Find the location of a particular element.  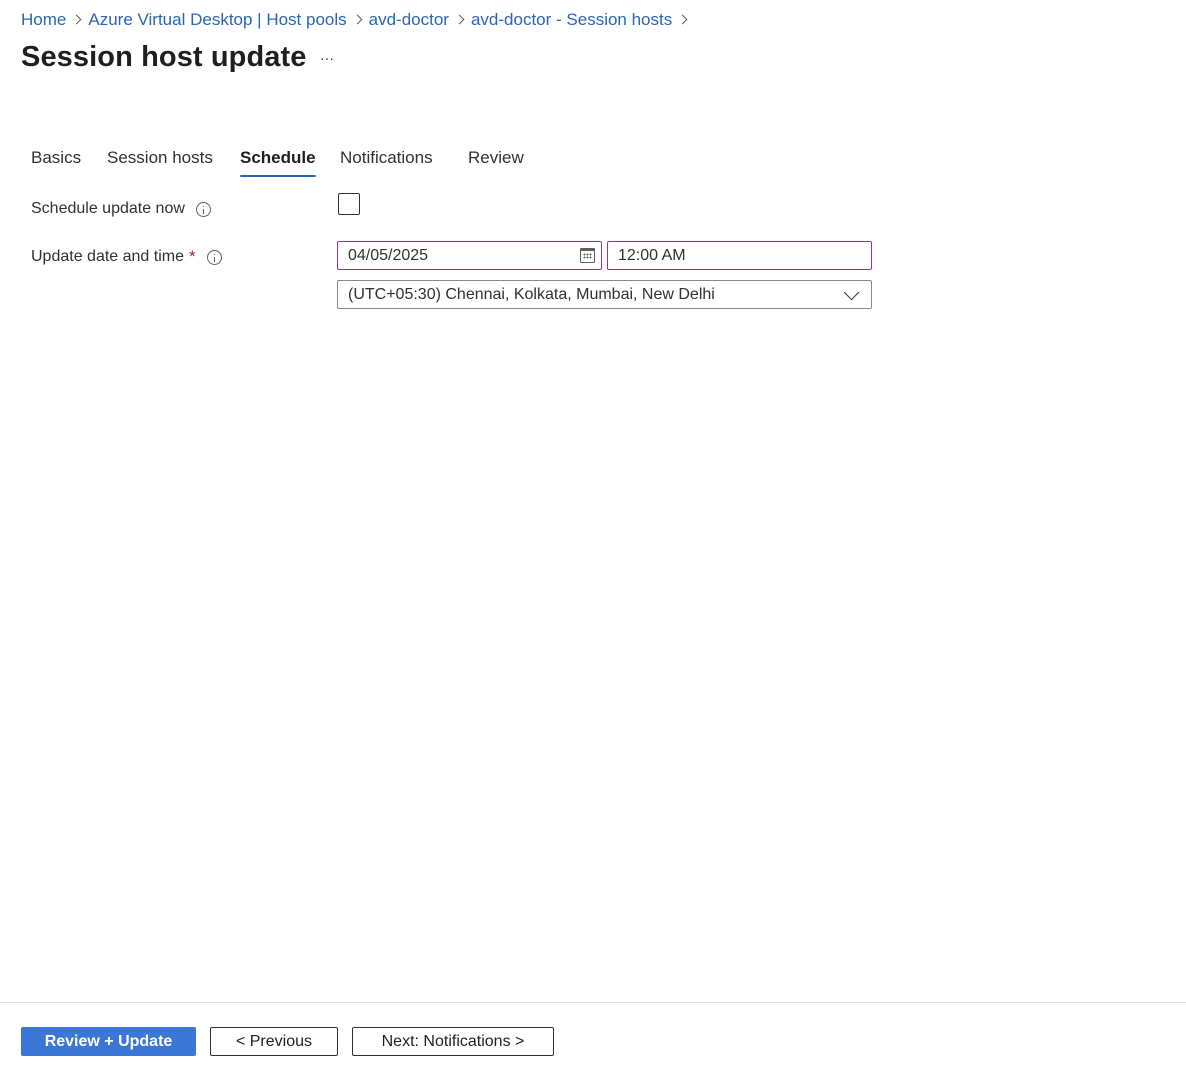

tab-basics: Basics is located at coordinates (56, 162).